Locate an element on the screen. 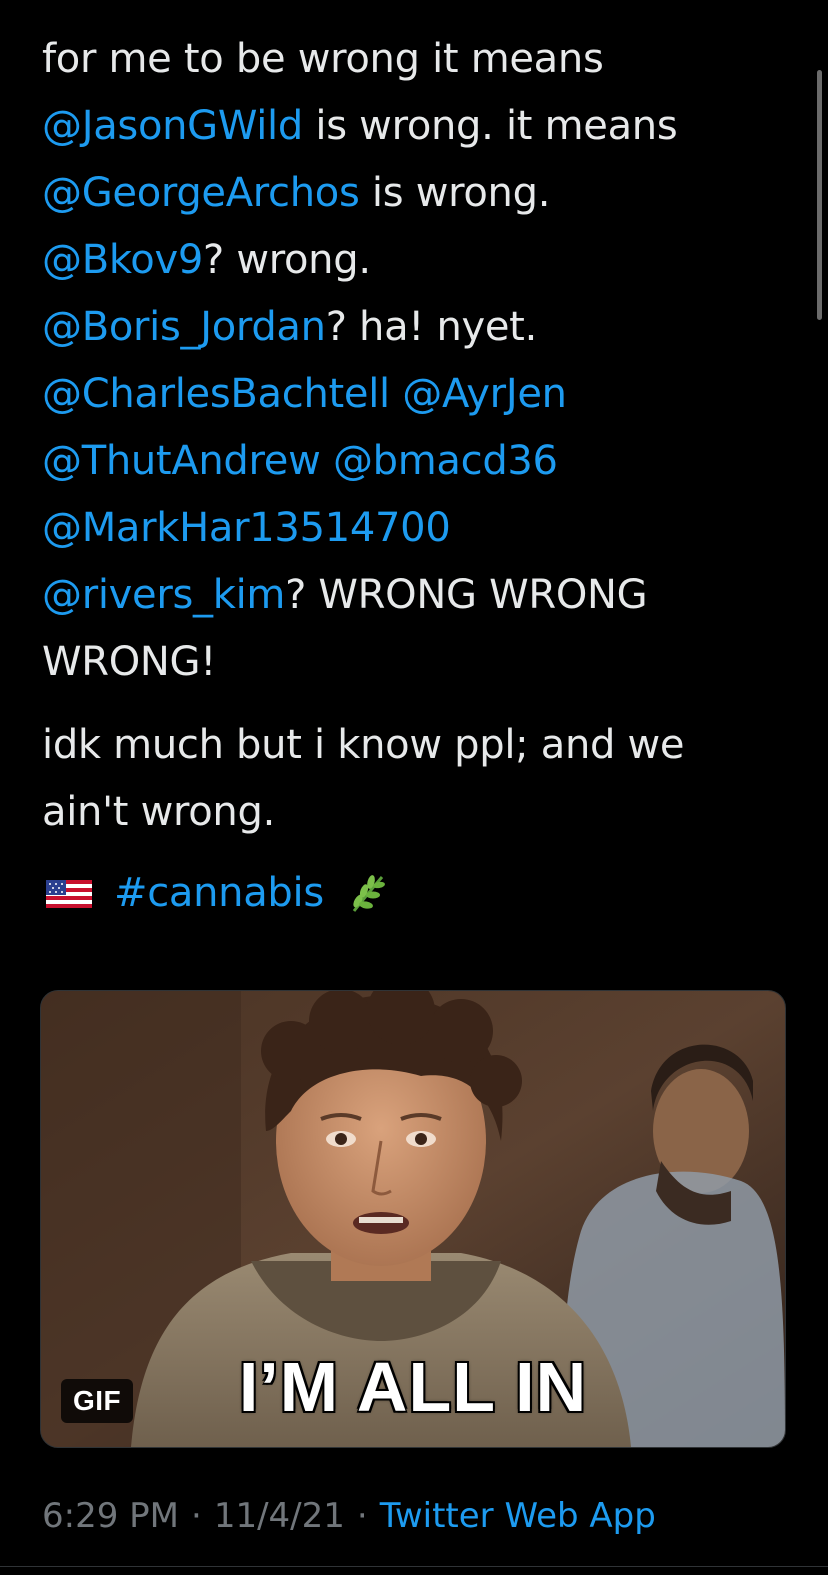 The width and height of the screenshot is (828, 1575). mention-link: @GeorgeArchos is located at coordinates (201, 193).